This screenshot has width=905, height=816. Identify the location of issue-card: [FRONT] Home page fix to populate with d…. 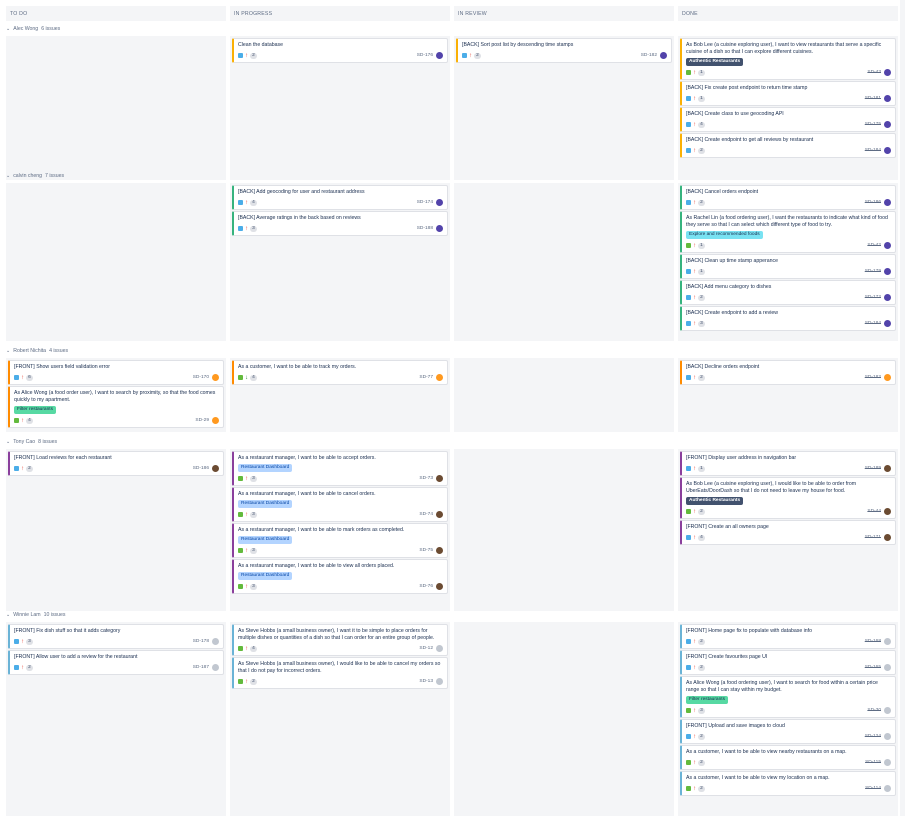
(788, 636).